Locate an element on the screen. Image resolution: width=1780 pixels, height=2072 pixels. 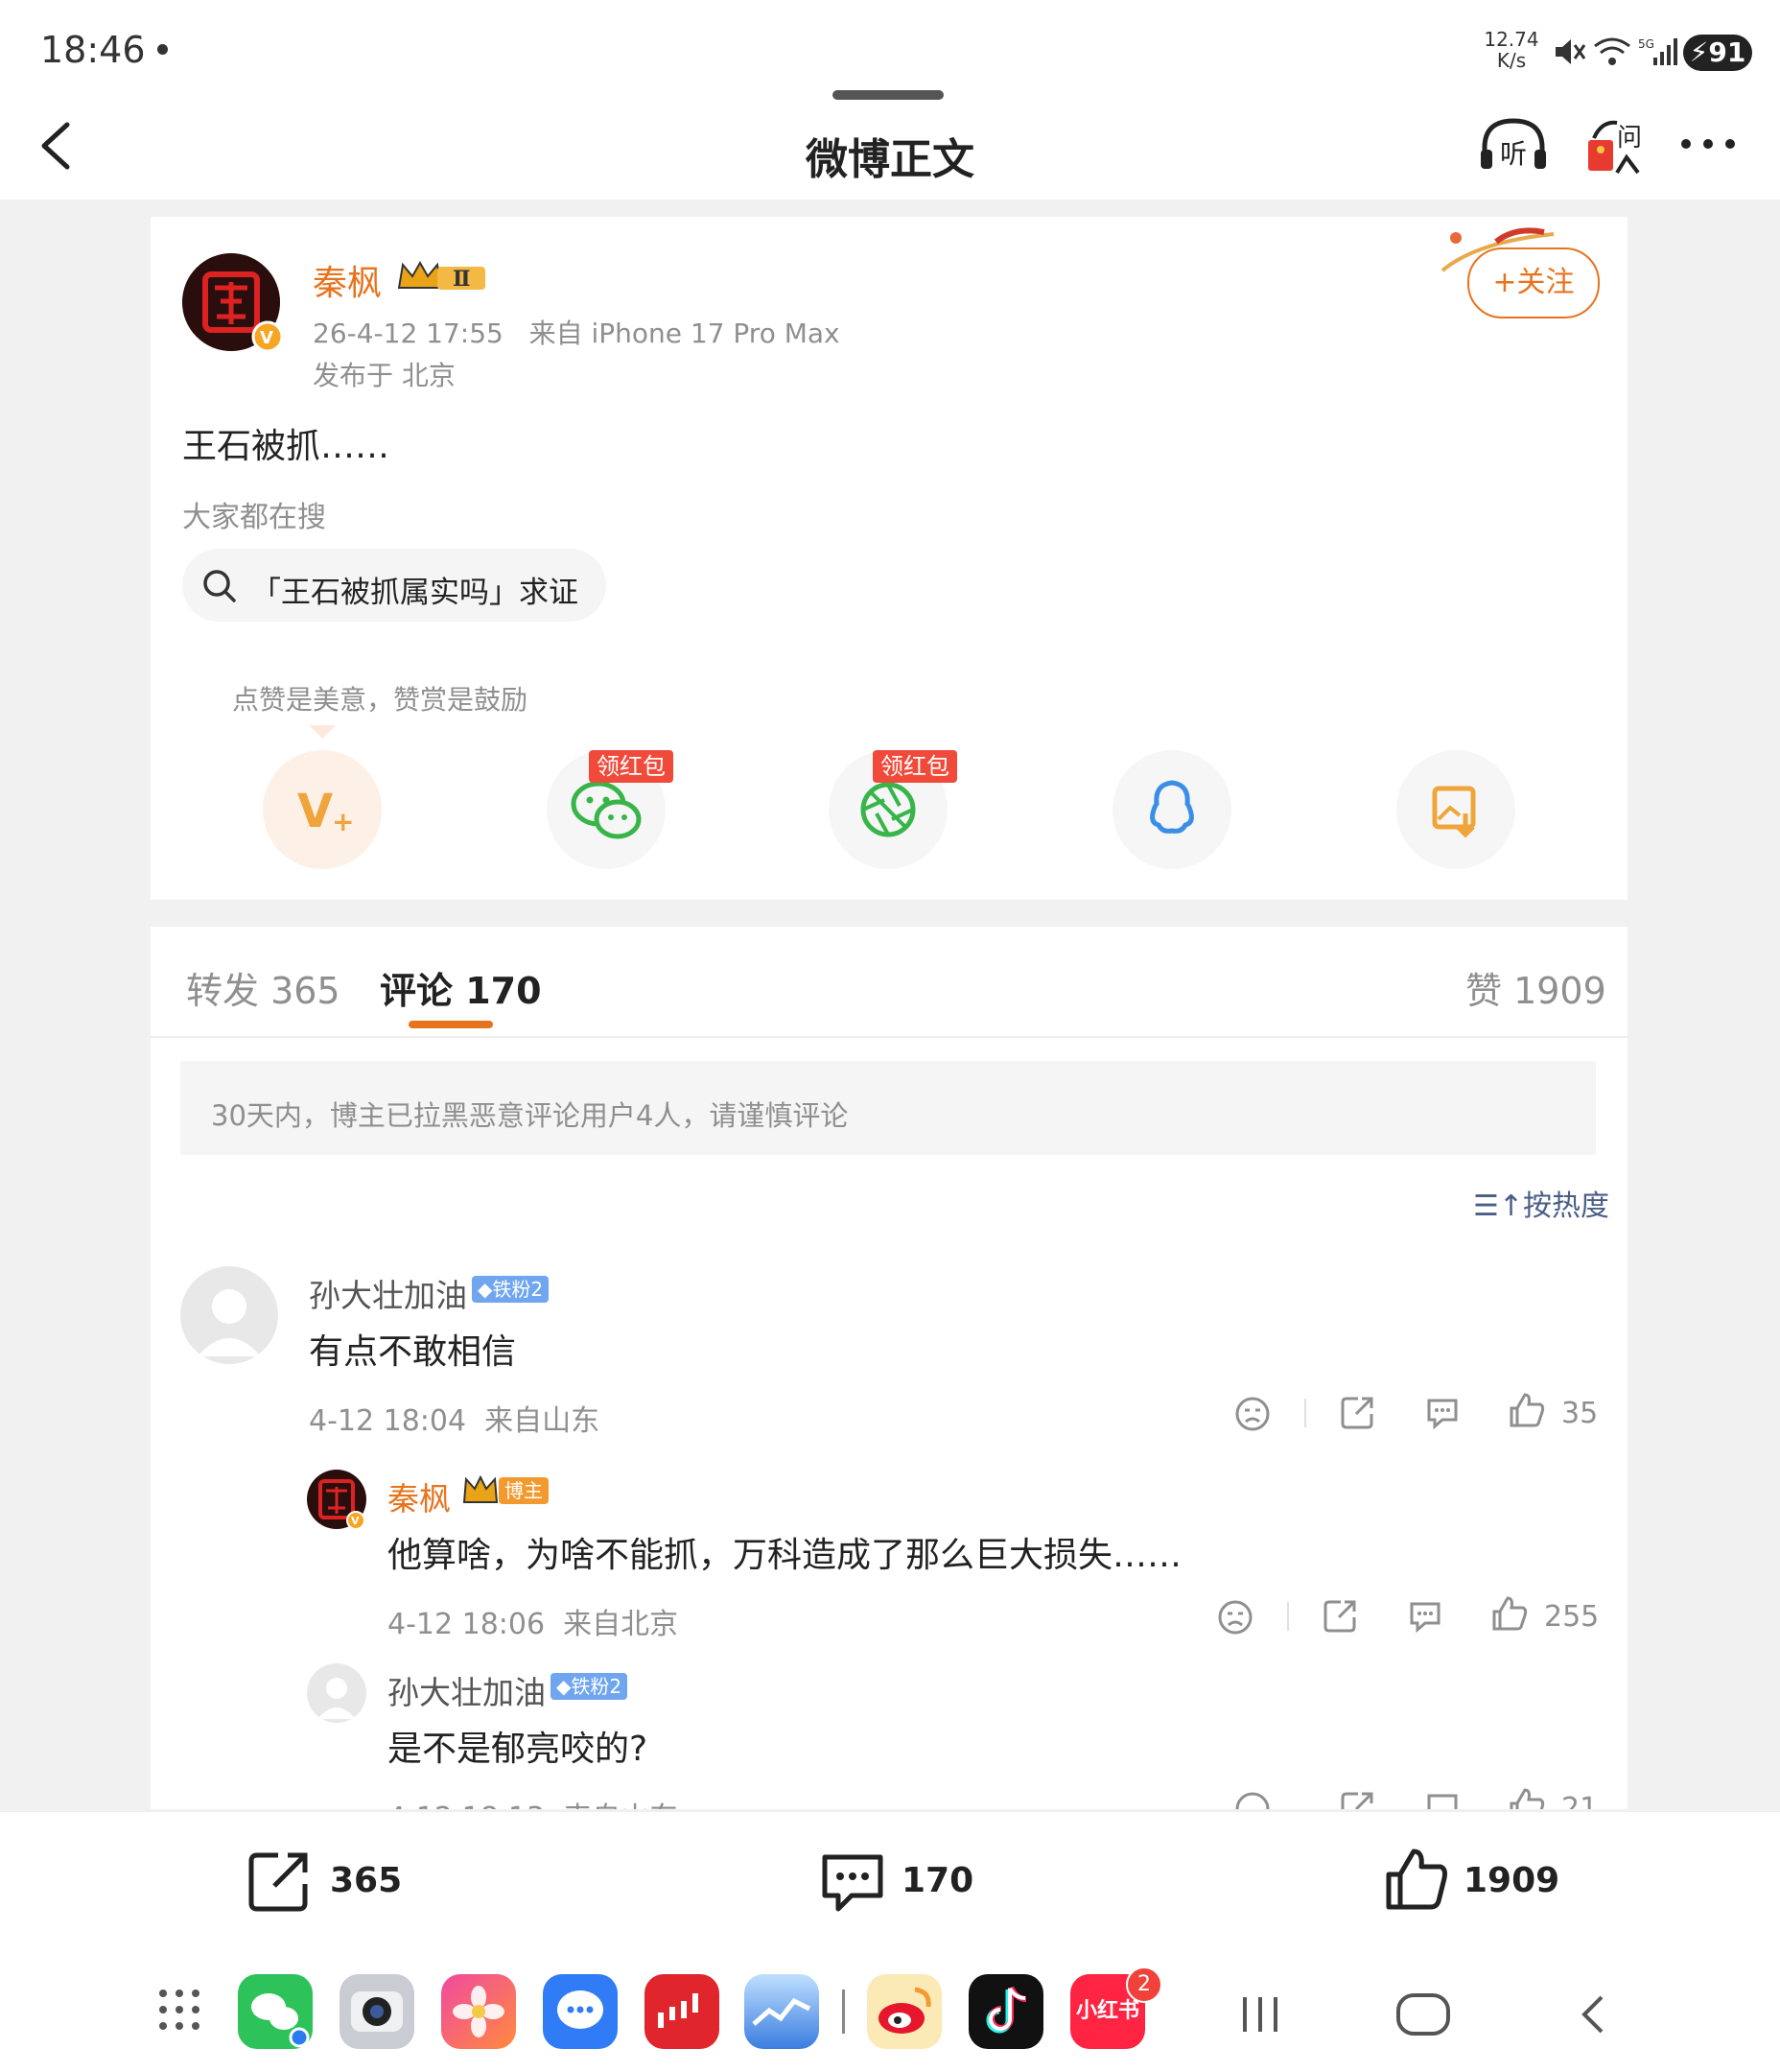
diamond-icon: ◆ is located at coordinates (564, 1686).